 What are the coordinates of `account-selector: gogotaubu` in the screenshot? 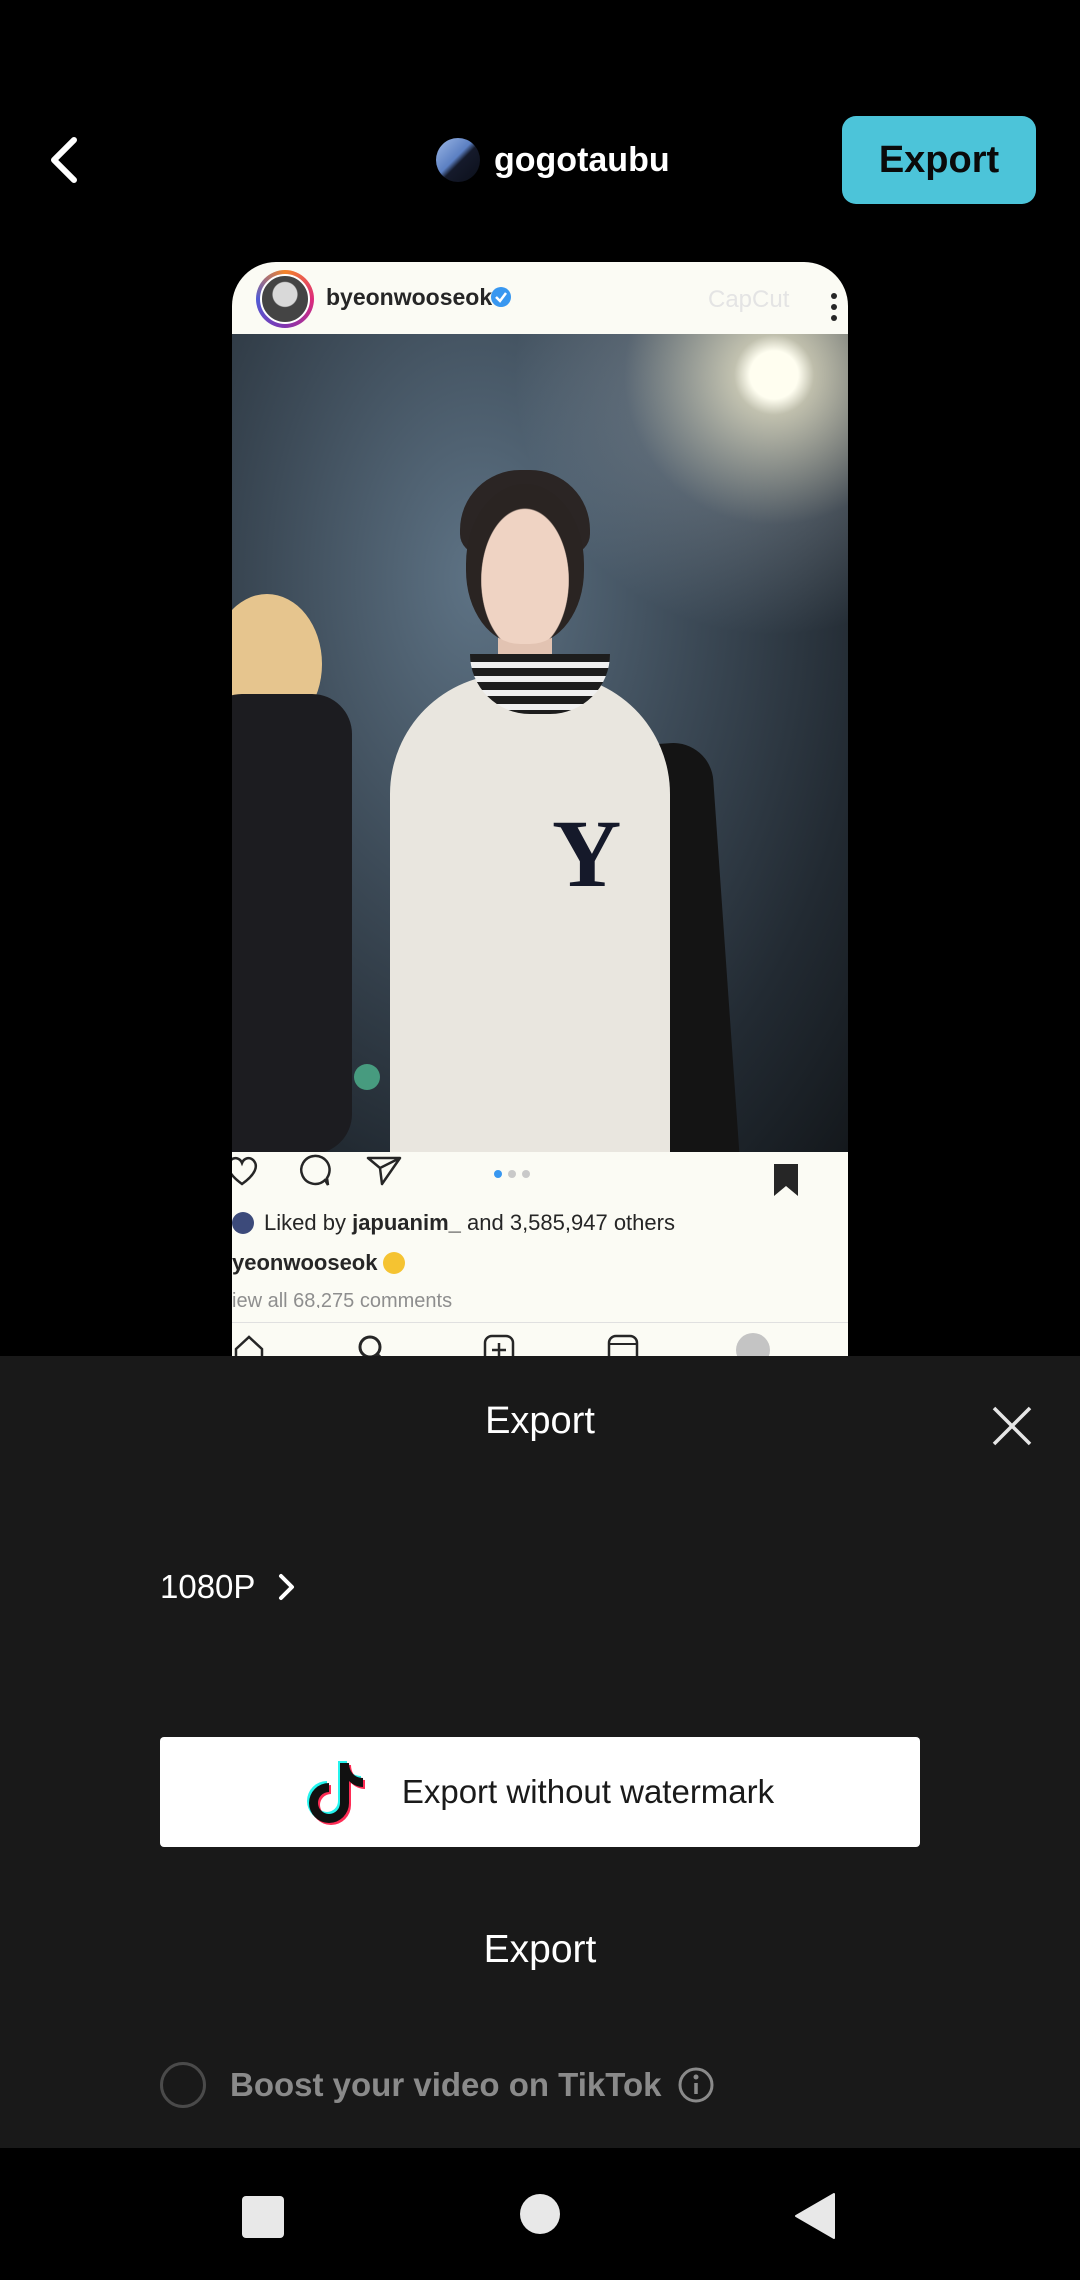 It's located at (553, 160).